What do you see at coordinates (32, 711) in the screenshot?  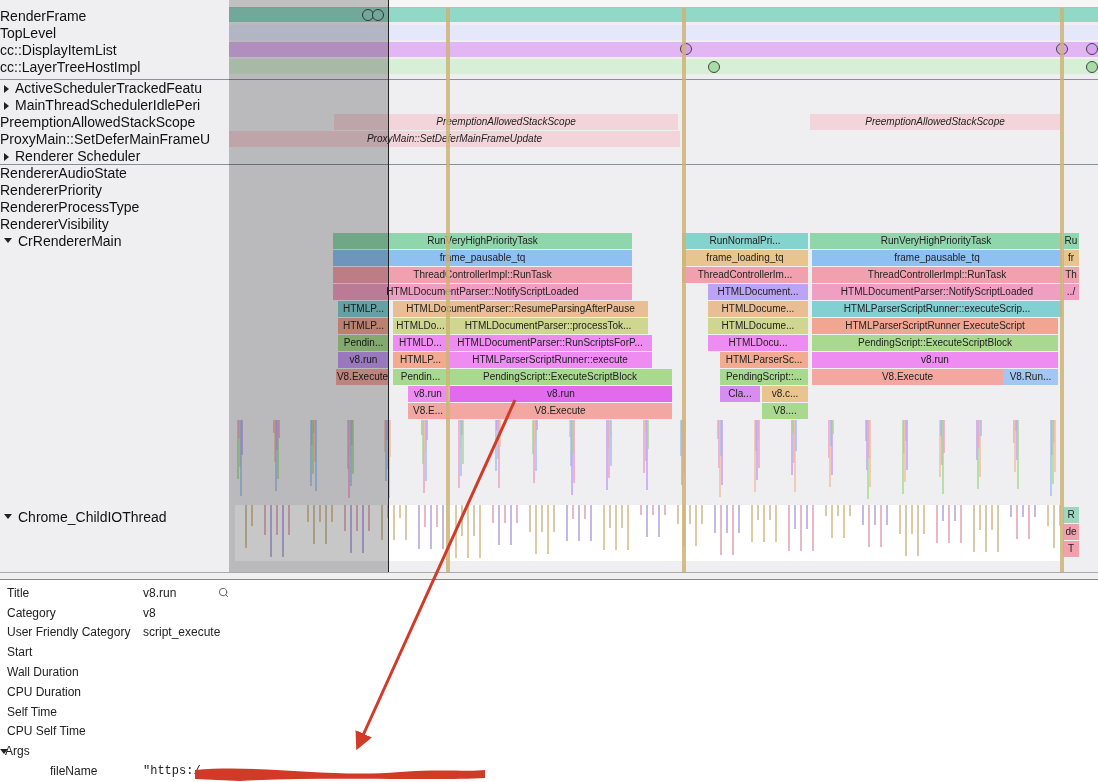 I see `detail-label: Self Time` at bounding box center [32, 711].